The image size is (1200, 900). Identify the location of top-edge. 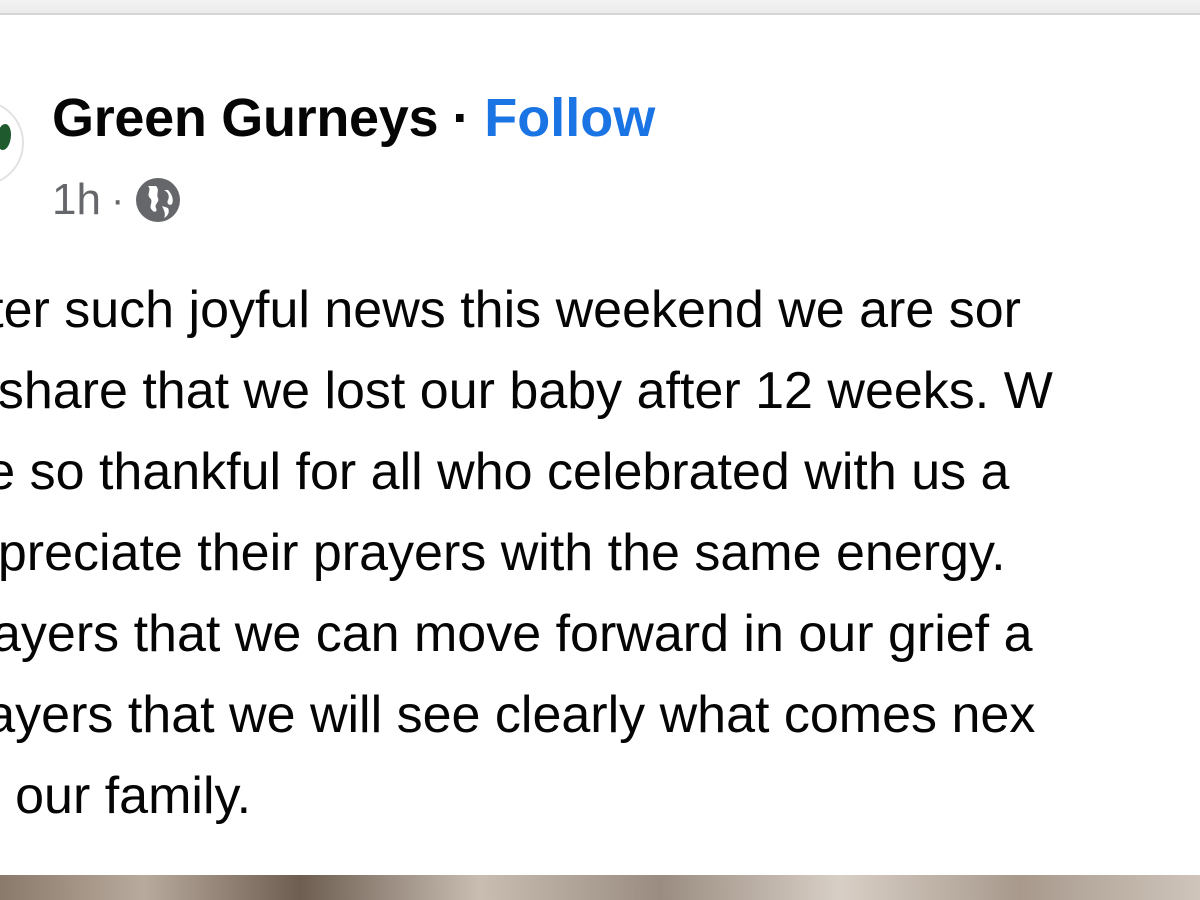
(600, 7).